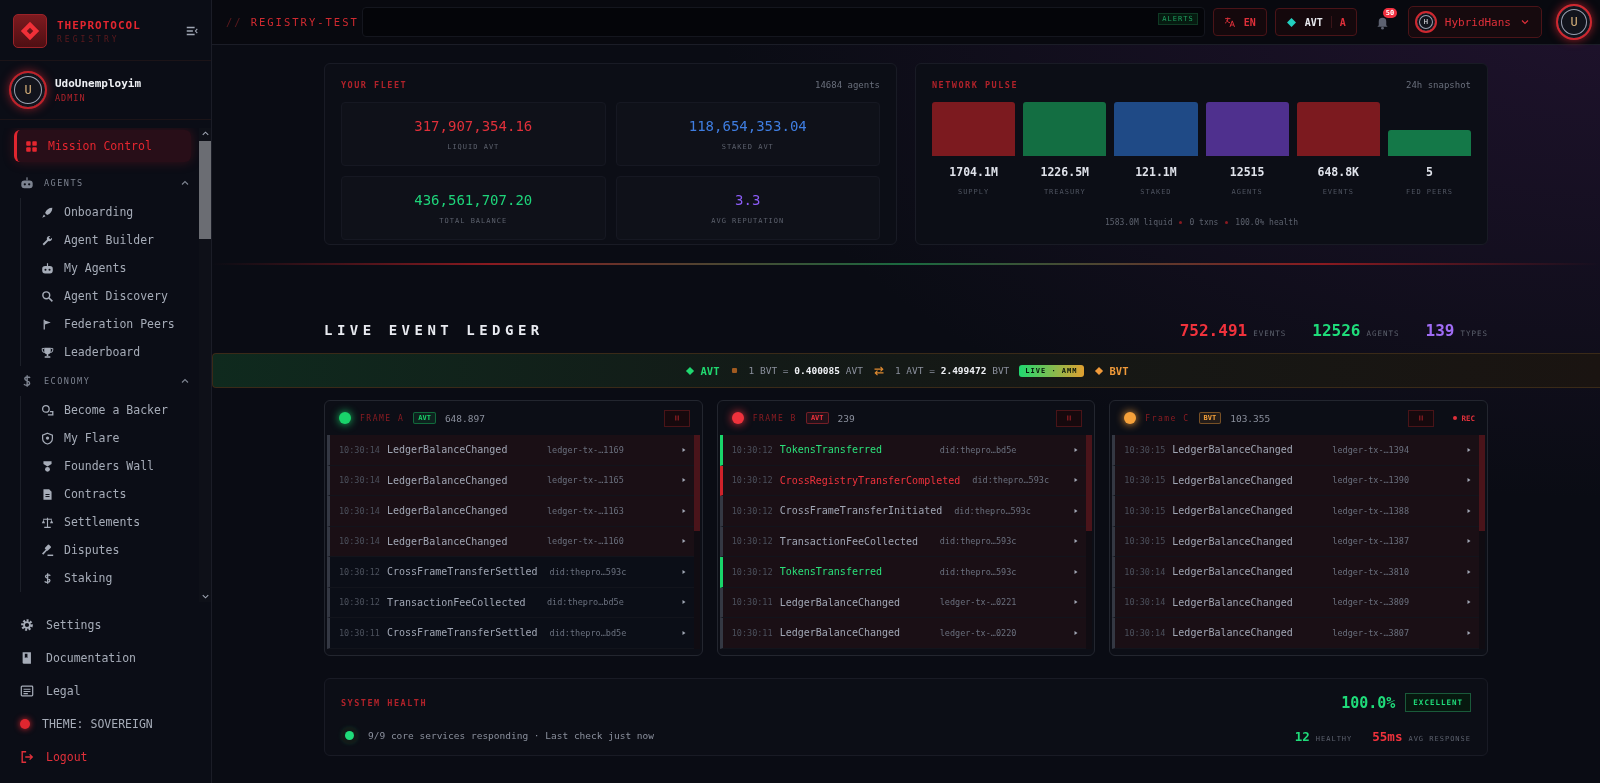  I want to click on ledger-row: 10:30:14 LedgerBalanceChanged ledger-tx-…1160, so click(510, 541).